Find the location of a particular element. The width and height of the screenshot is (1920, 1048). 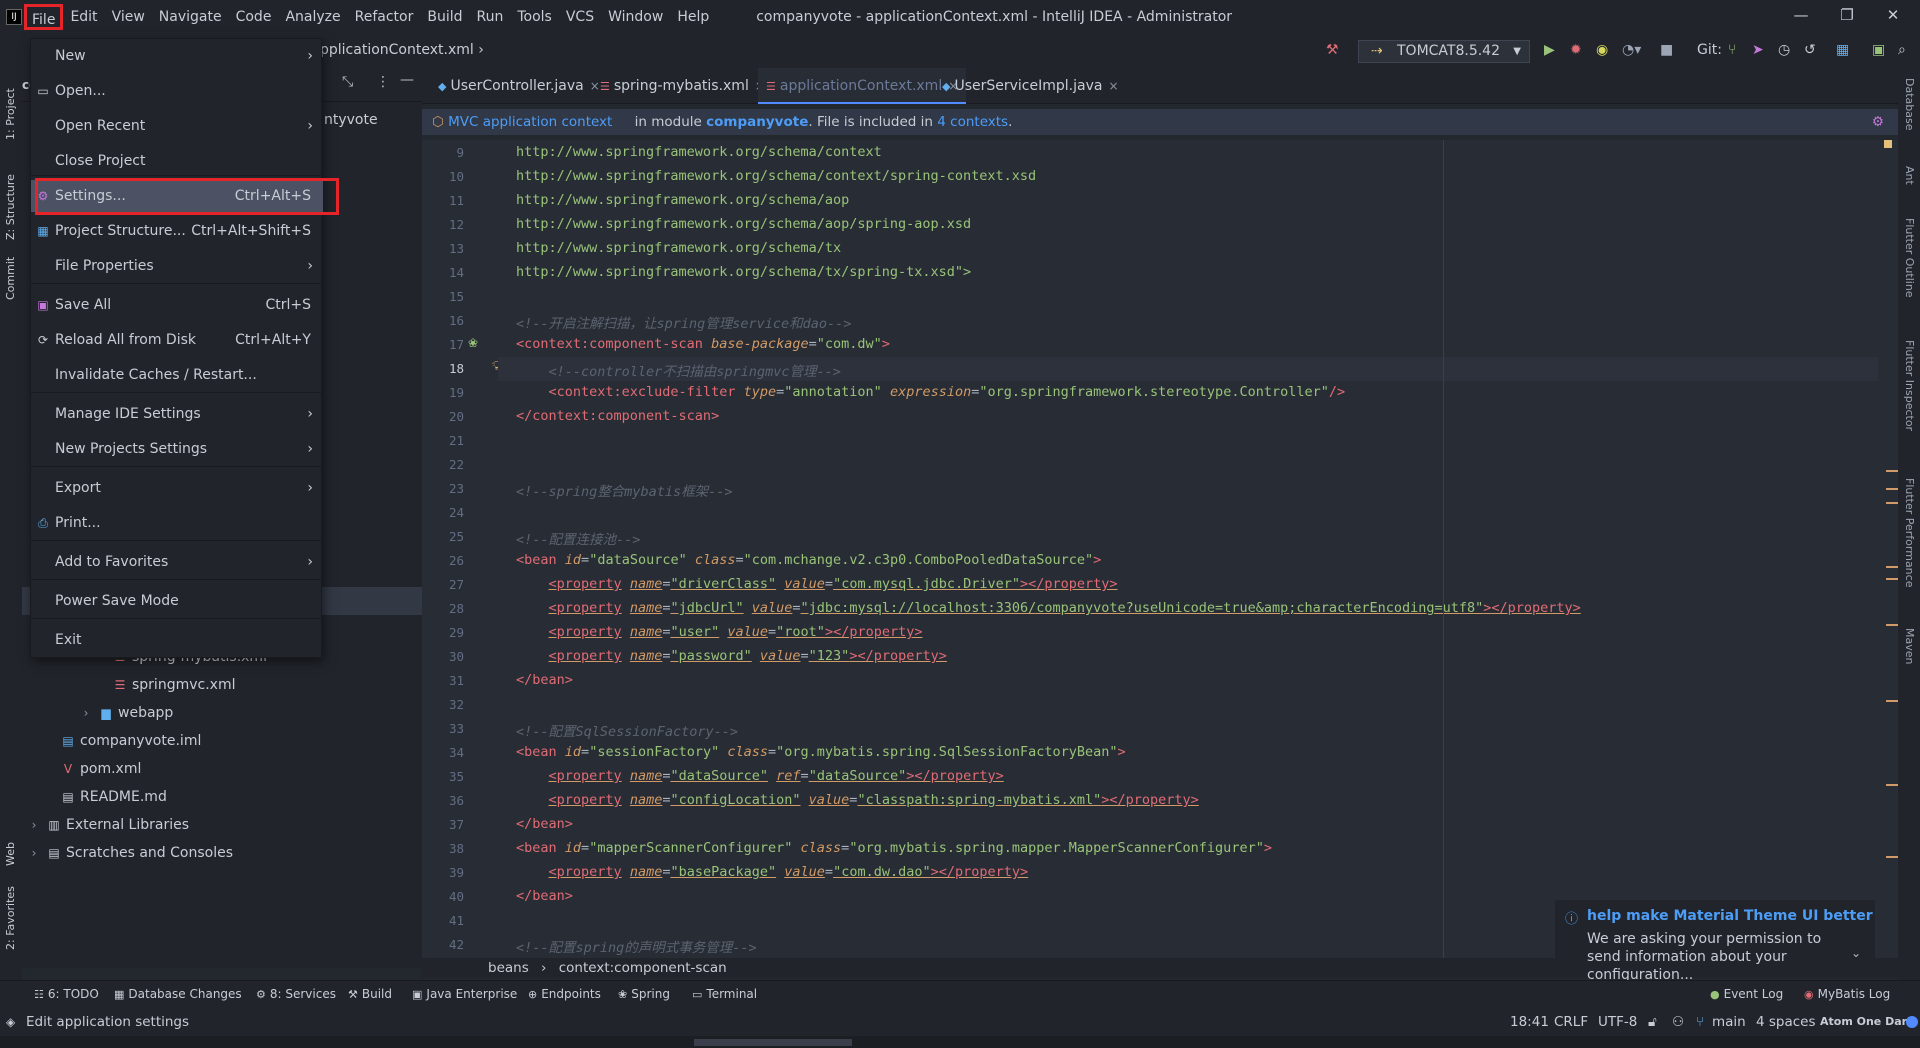

menu-item-power-save-mode: Power Save Mode is located at coordinates (177, 601).